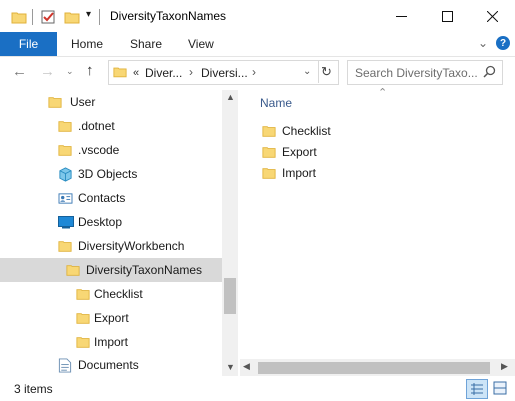 Image resolution: width=515 pixels, height=401 pixels. What do you see at coordinates (246, 366) in the screenshot?
I see `scroll-left-icon: ◀` at bounding box center [246, 366].